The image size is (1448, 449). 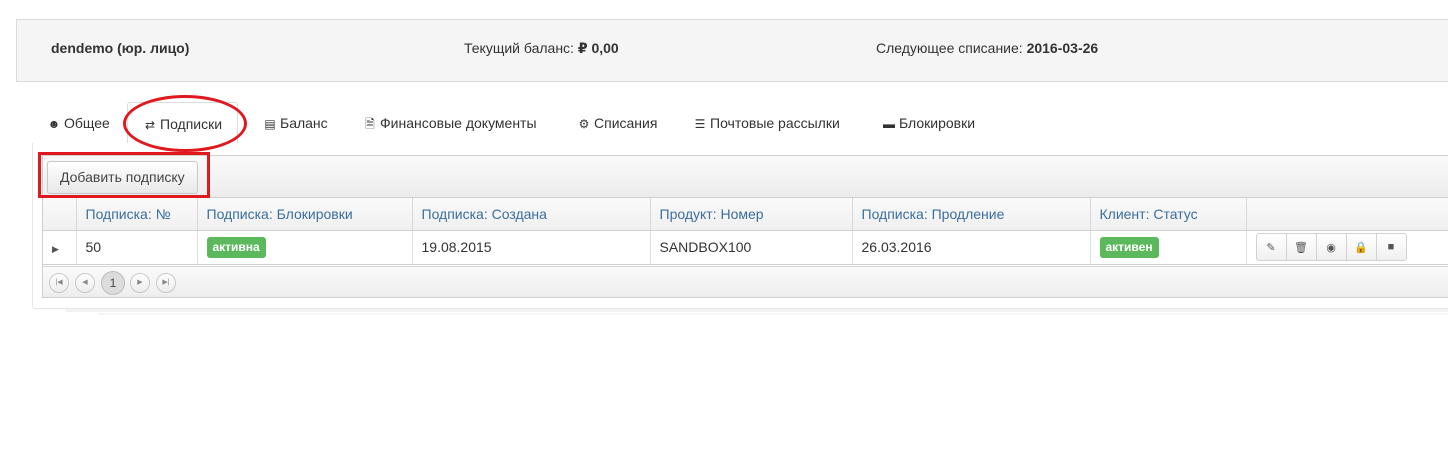 I want to click on balance-info: Текущий баланс: ₽ 0,00, so click(x=541, y=48).